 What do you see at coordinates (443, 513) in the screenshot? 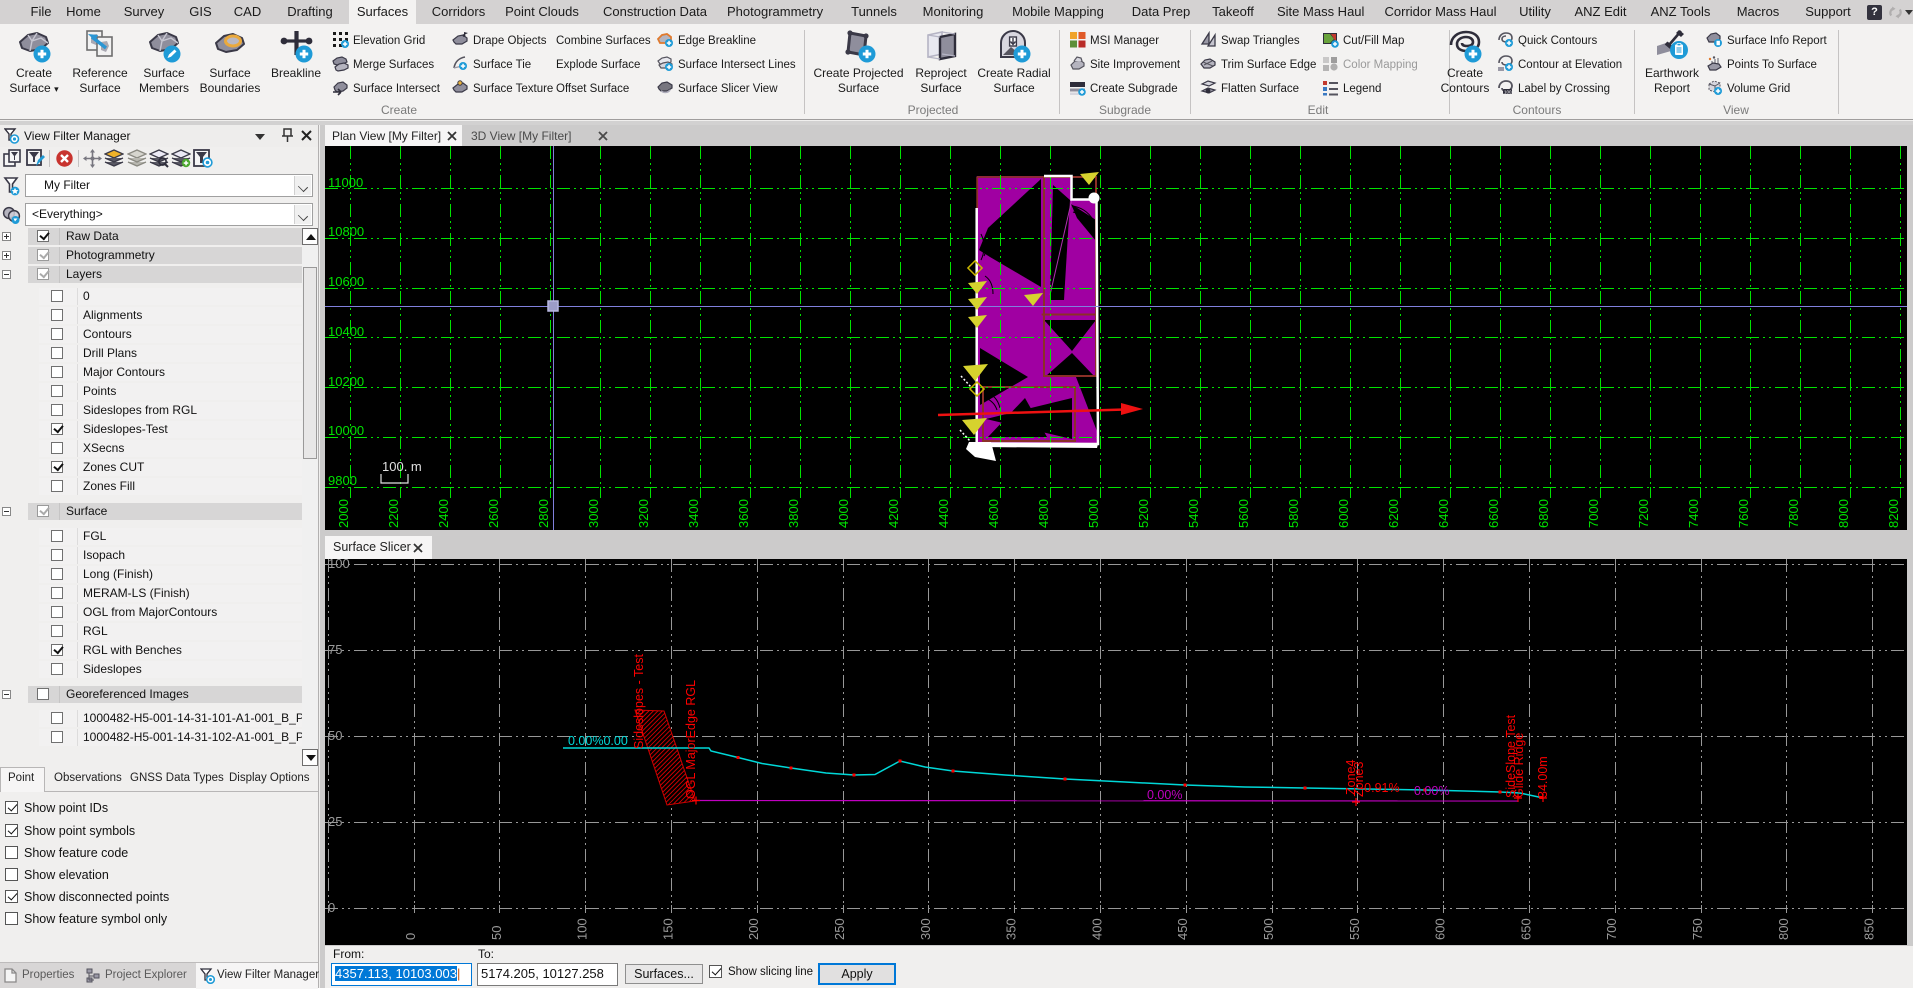
I see `svg-text: 2400` at bounding box center [443, 513].